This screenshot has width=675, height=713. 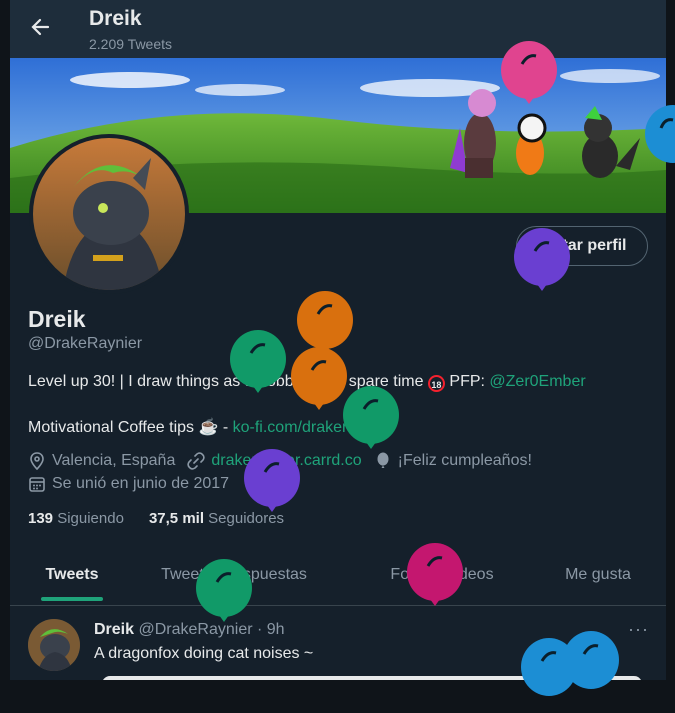 I want to click on tweet-author-line: Dreik @DrakeRaynier · 9h, so click(x=189, y=630).